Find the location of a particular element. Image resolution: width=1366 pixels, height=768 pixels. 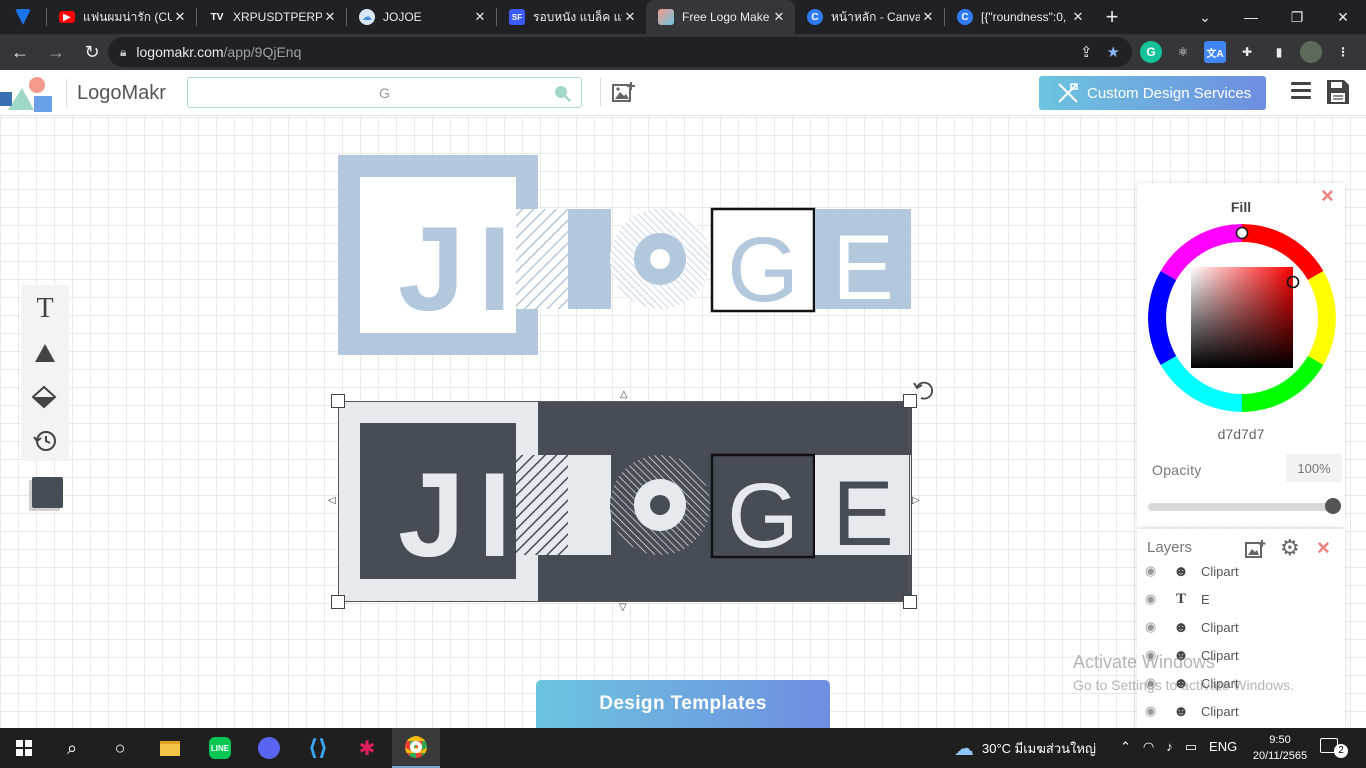

slack-icon: ✱ is located at coordinates (367, 748).